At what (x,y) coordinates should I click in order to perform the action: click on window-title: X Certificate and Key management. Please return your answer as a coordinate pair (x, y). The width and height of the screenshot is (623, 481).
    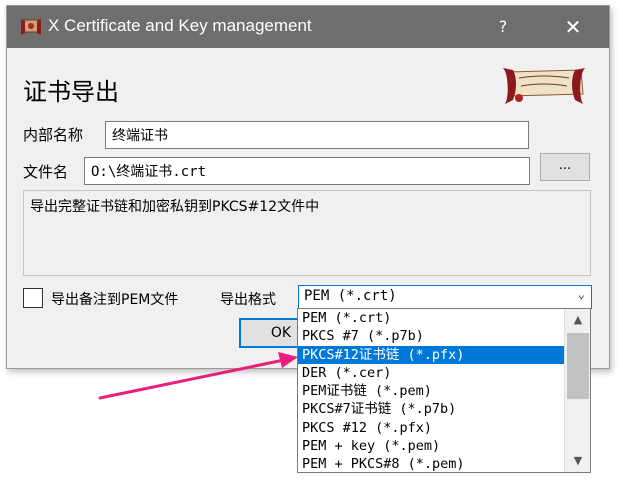
    Looking at the image, I should click on (180, 25).